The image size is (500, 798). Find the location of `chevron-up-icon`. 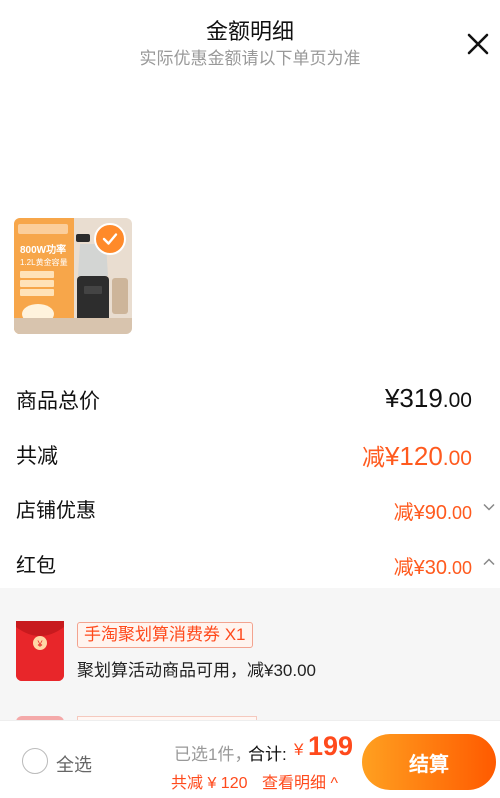

chevron-up-icon is located at coordinates (489, 562).